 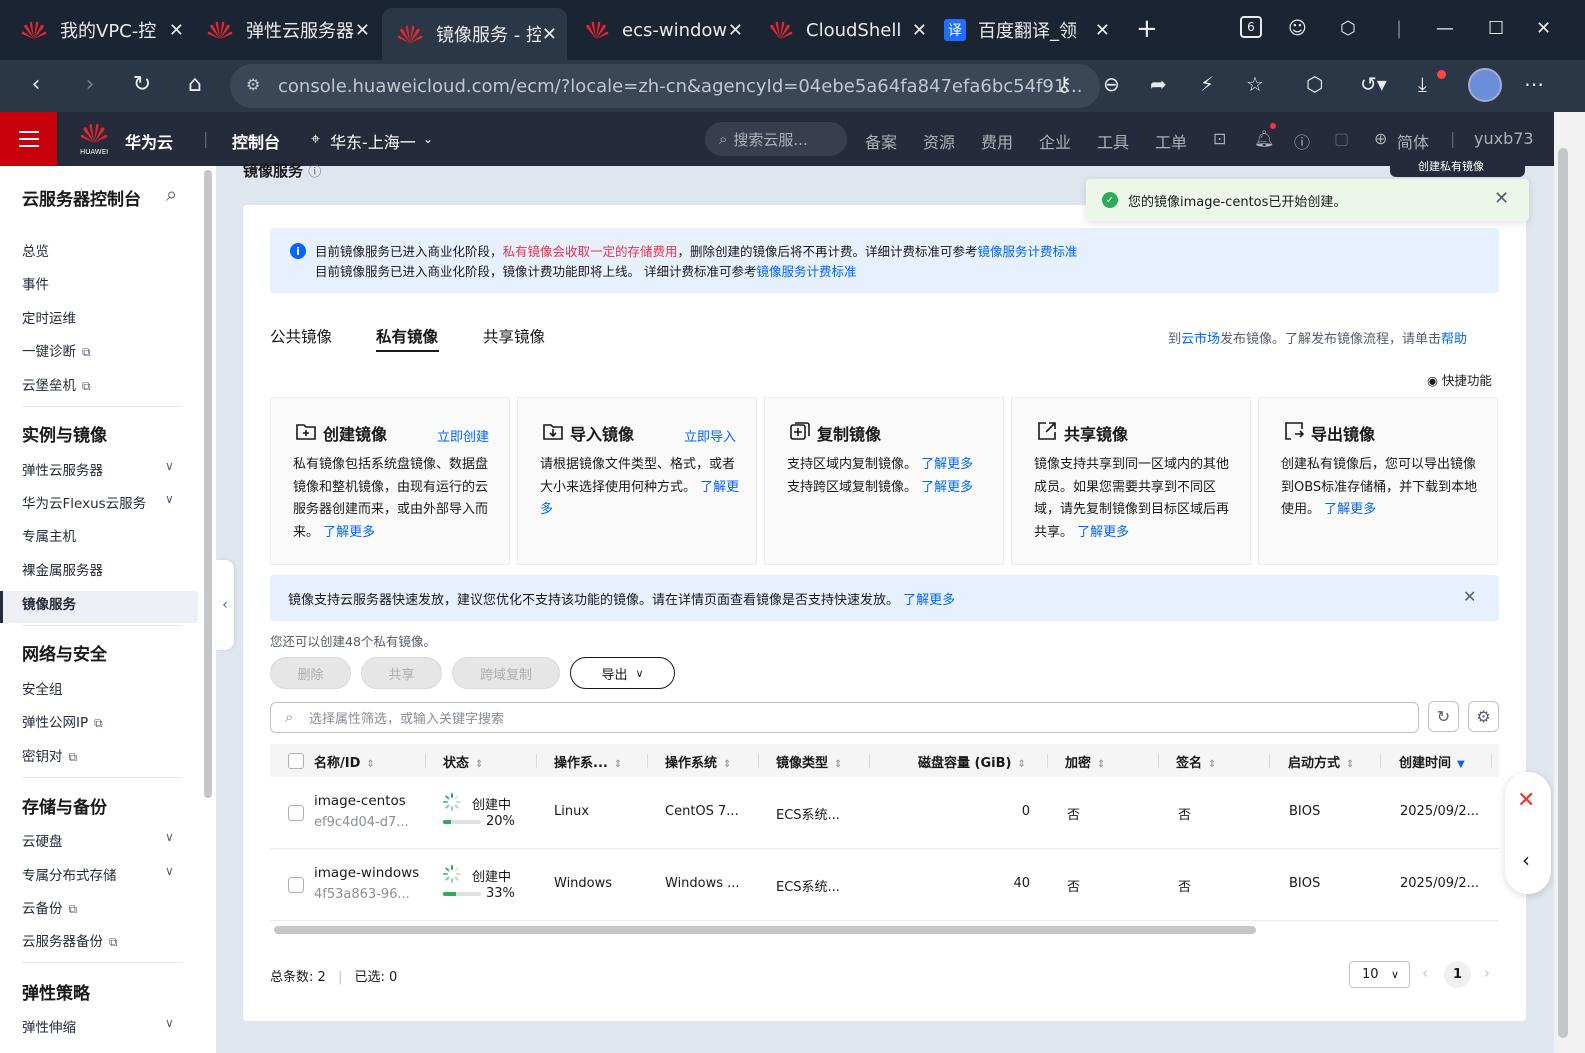 What do you see at coordinates (35, 283) in the screenshot?
I see `sidebar-item-events: 事件` at bounding box center [35, 283].